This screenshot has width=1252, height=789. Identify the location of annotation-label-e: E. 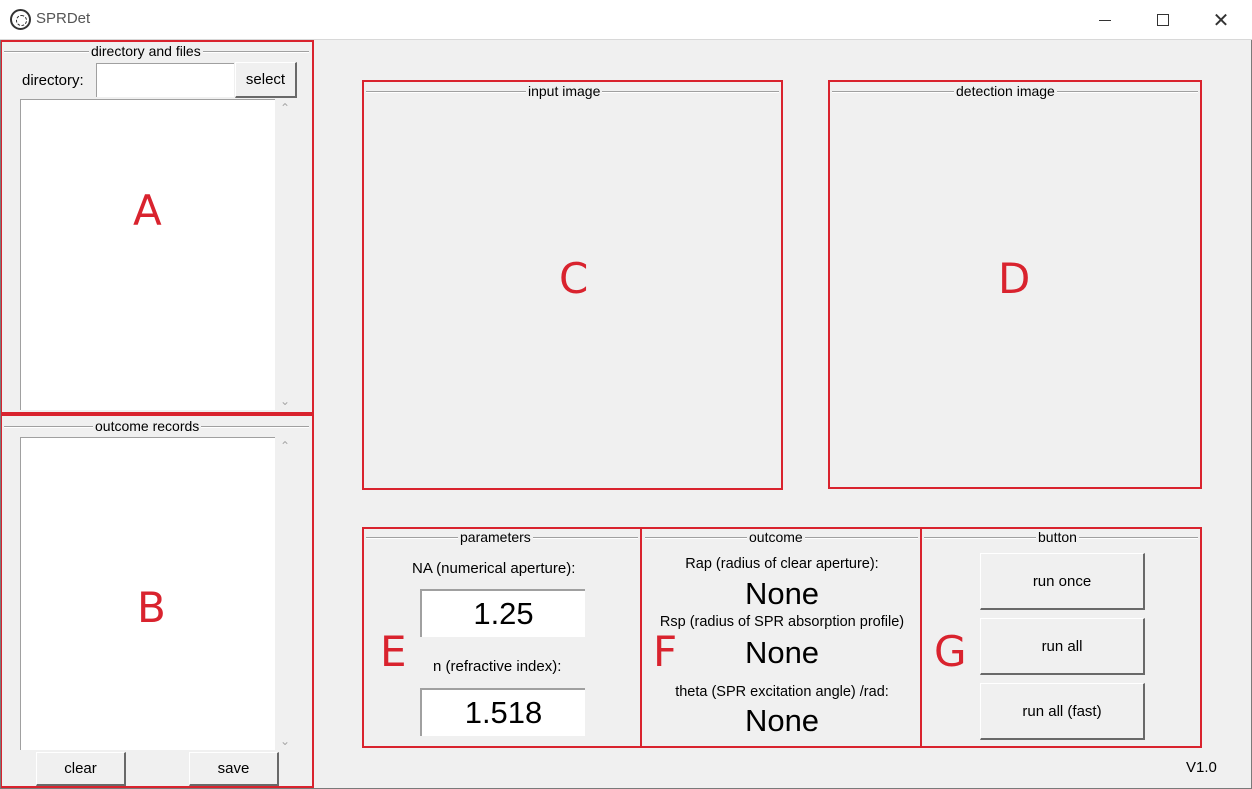
(393, 651).